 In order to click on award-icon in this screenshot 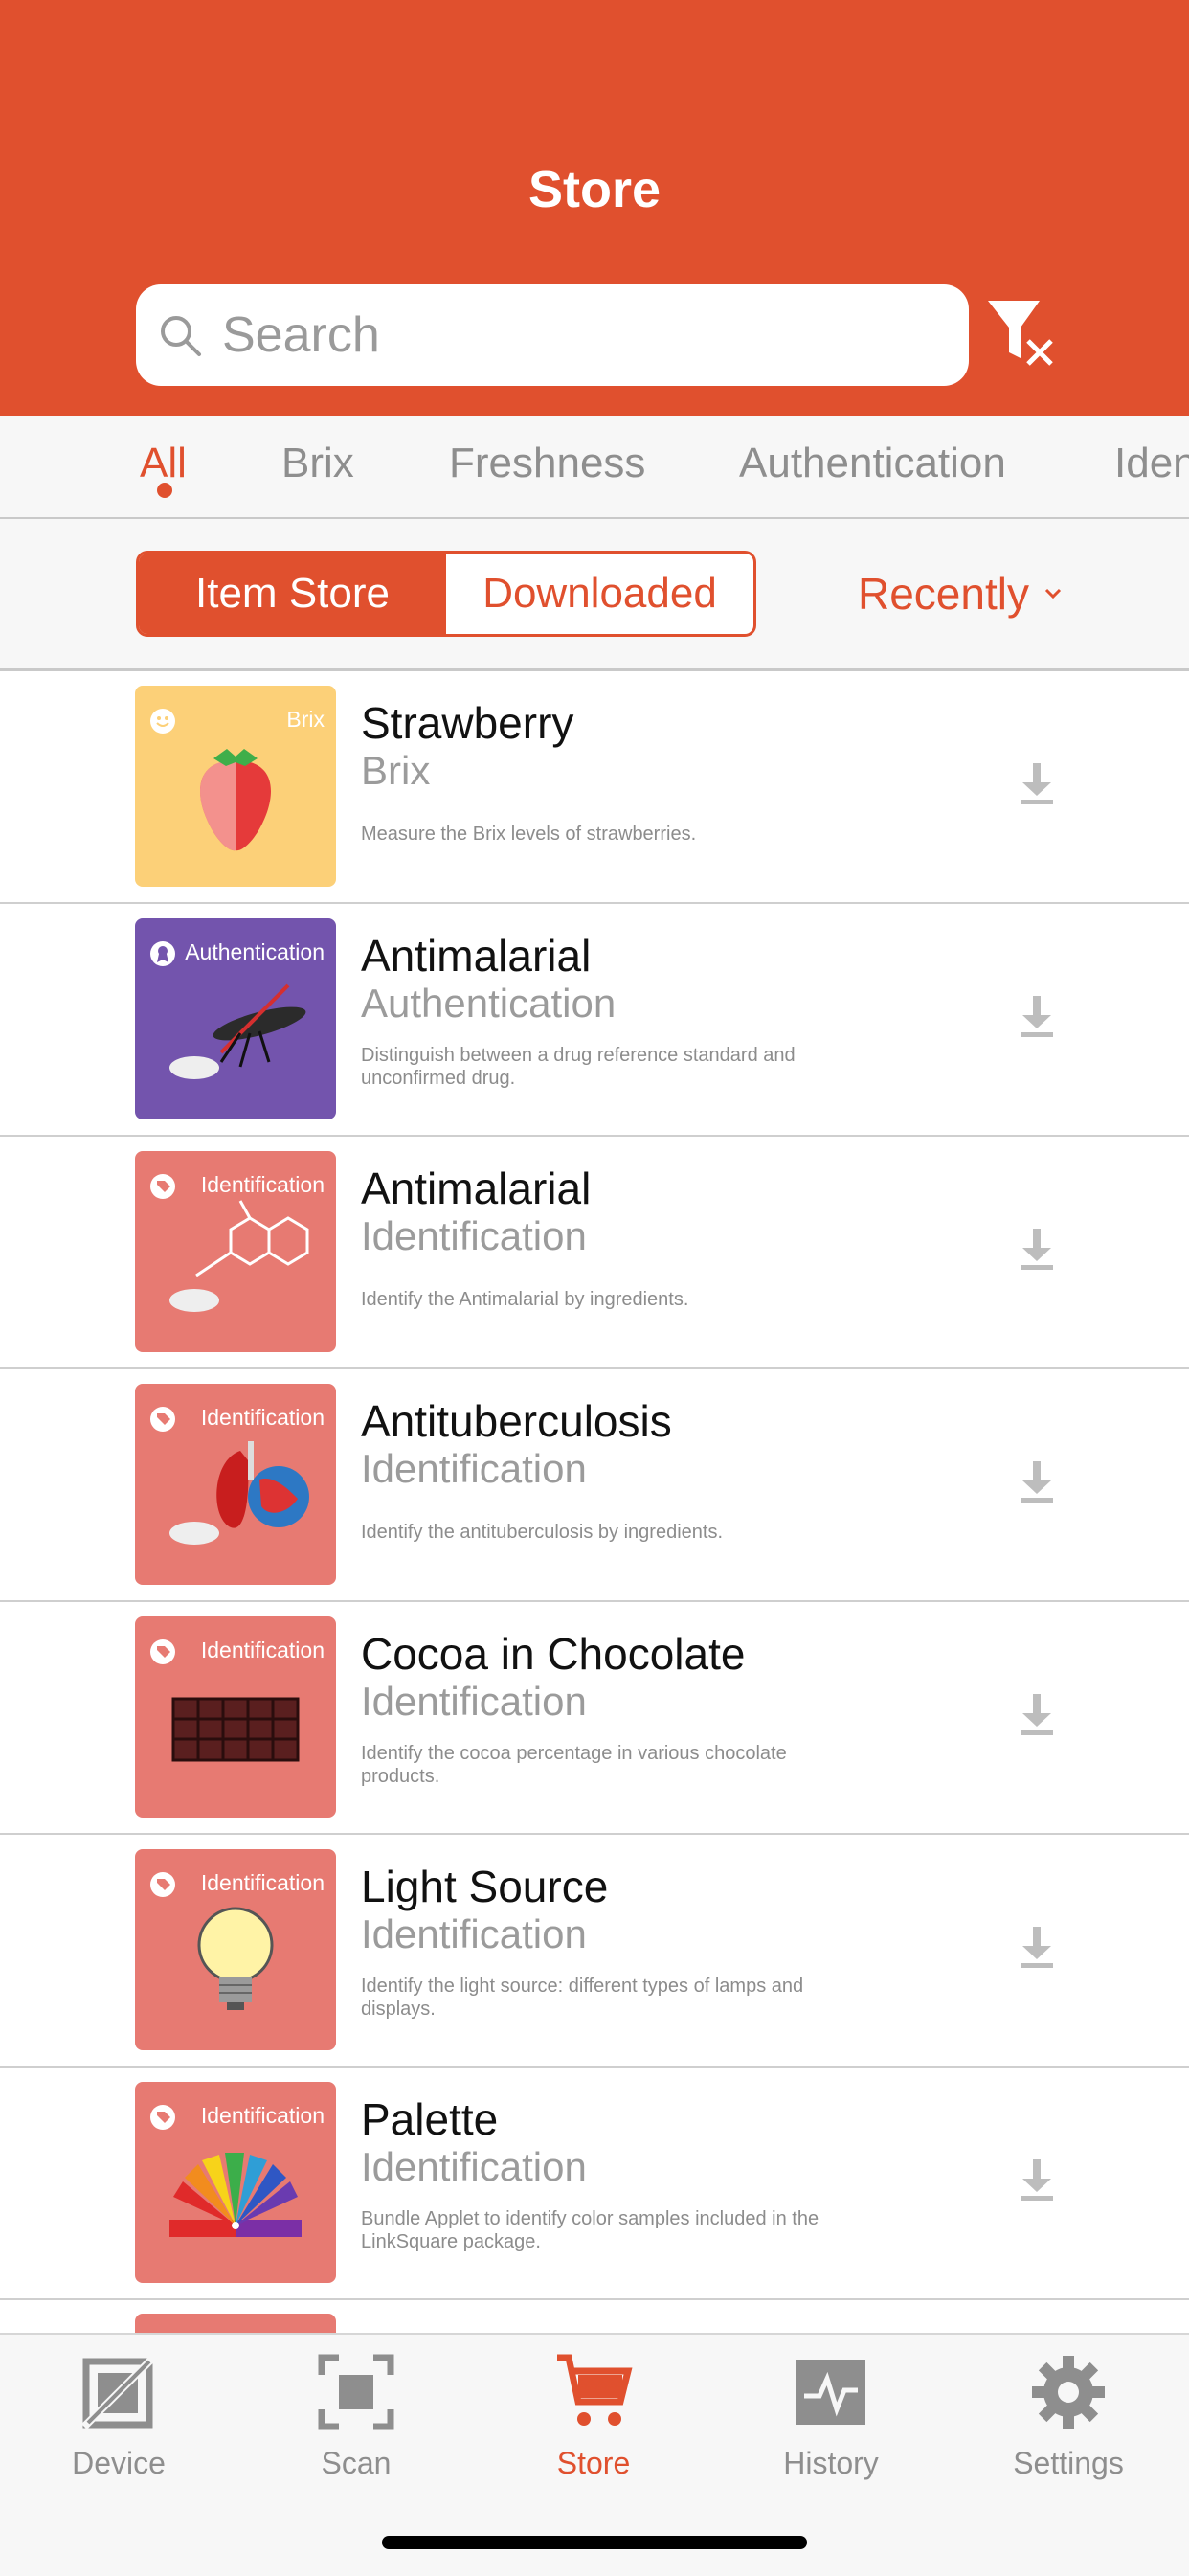, I will do `click(162, 953)`.